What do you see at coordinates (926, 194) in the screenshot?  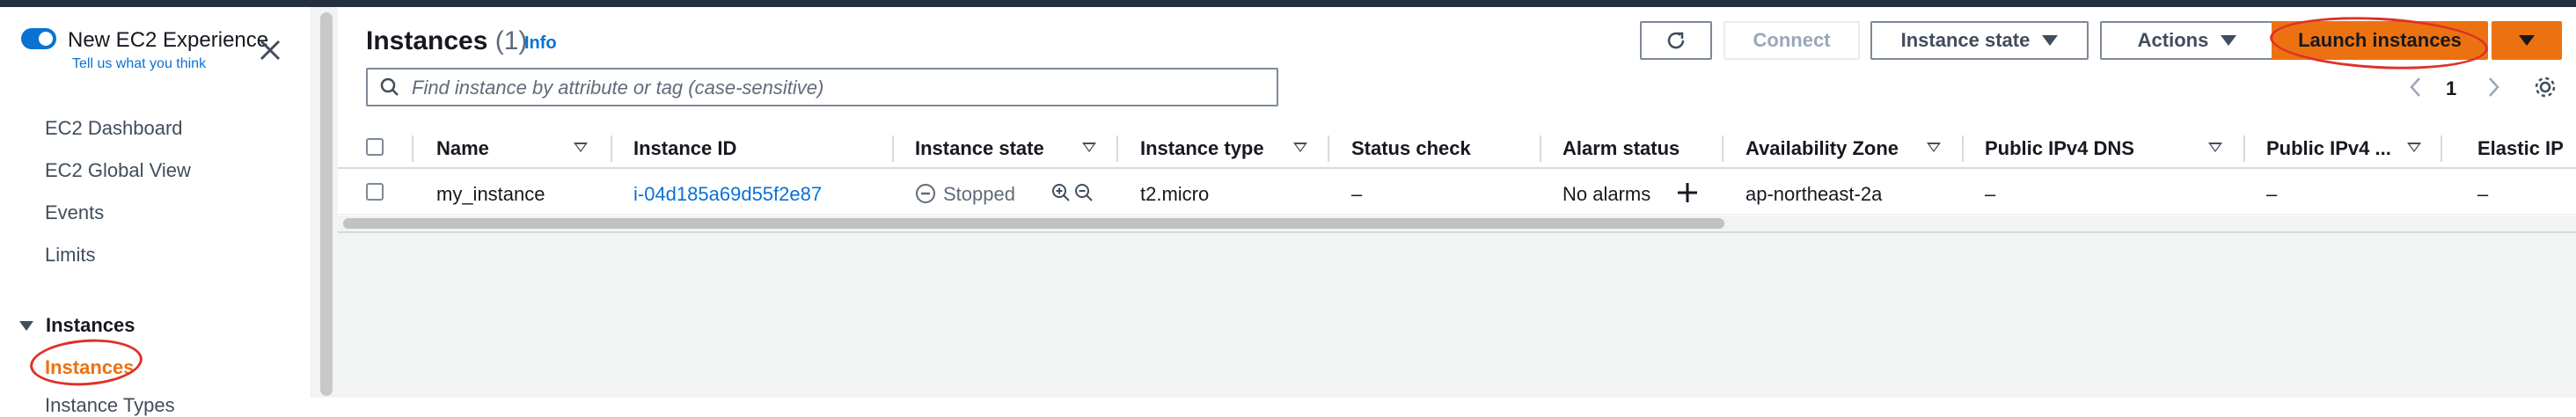 I see `stopped-status-icon` at bounding box center [926, 194].